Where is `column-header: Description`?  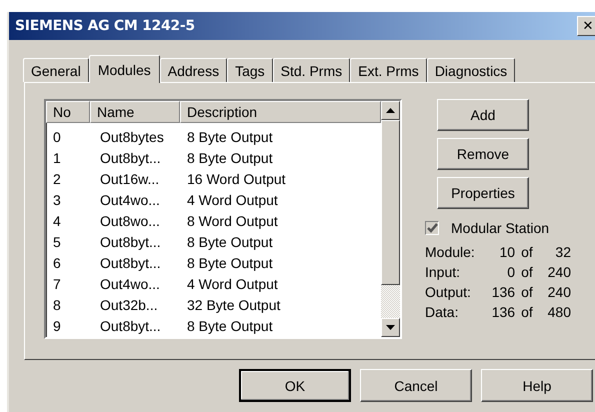 column-header: Description is located at coordinates (280, 112).